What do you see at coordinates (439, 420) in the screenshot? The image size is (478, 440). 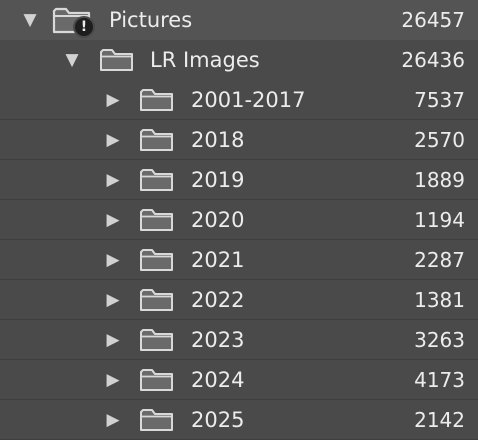 I see `photo-count: 2142` at bounding box center [439, 420].